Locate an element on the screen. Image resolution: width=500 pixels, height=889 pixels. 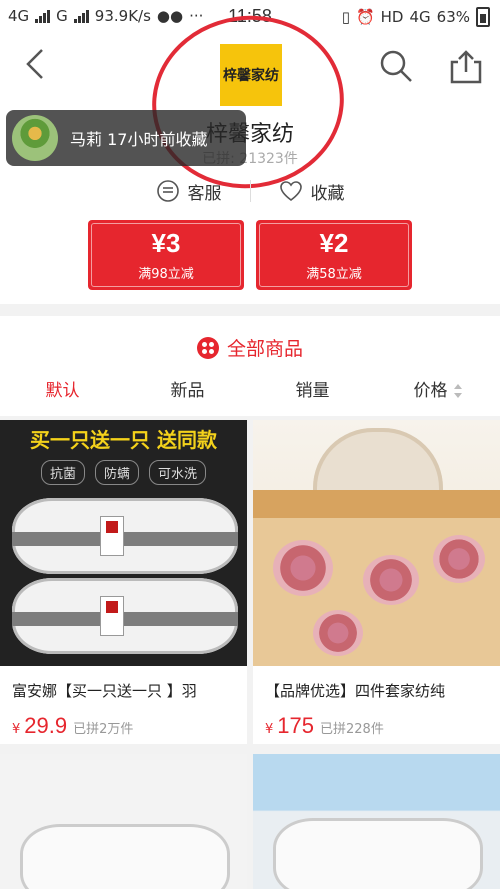
sort-new-tab: 新品 is located at coordinates (187, 391).